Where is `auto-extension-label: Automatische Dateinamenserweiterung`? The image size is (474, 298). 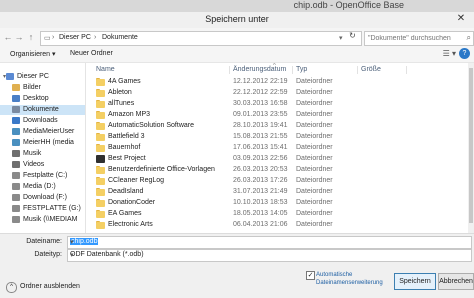
auto-extension-label: Automatische Dateinamenserweiterung is located at coordinates (352, 279).